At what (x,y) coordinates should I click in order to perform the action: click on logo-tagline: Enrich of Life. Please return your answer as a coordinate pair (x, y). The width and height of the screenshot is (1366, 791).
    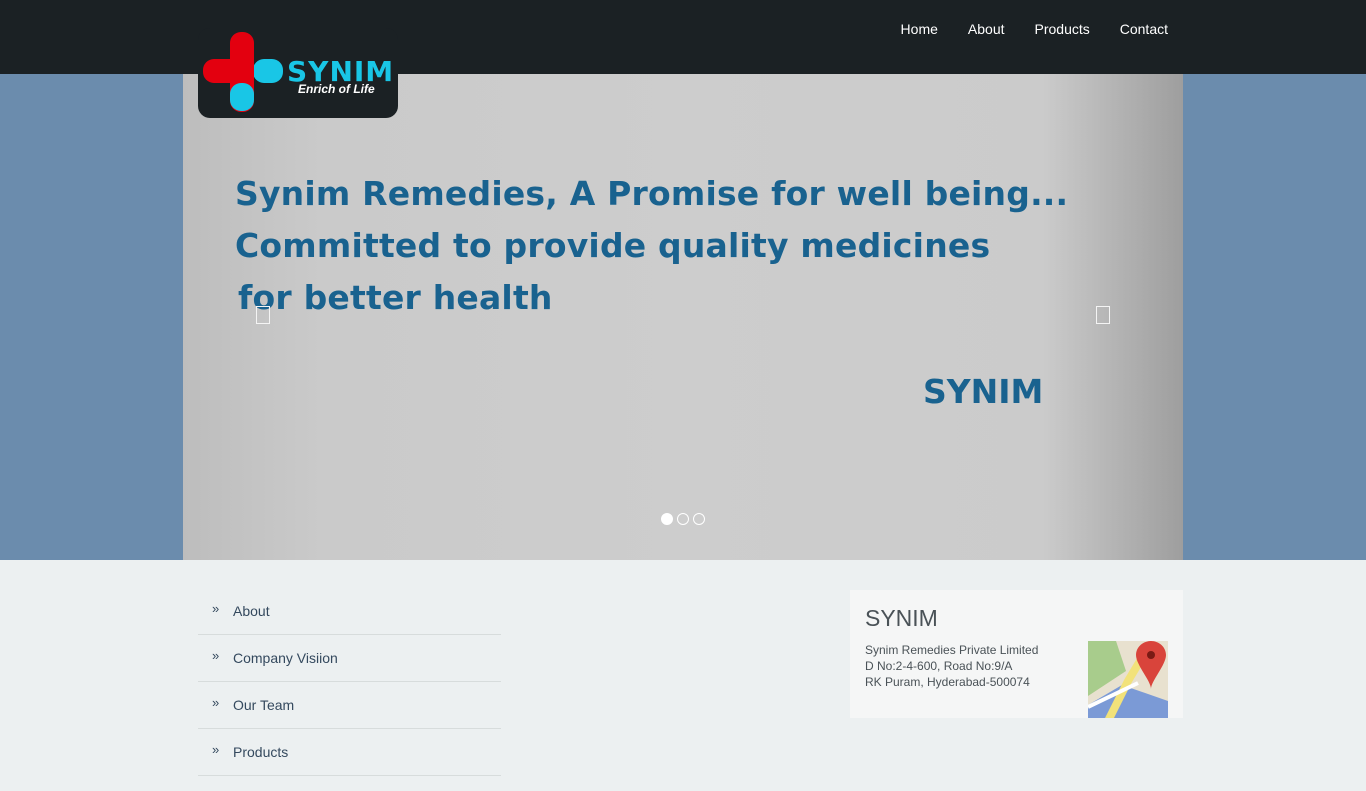
    Looking at the image, I should click on (336, 89).